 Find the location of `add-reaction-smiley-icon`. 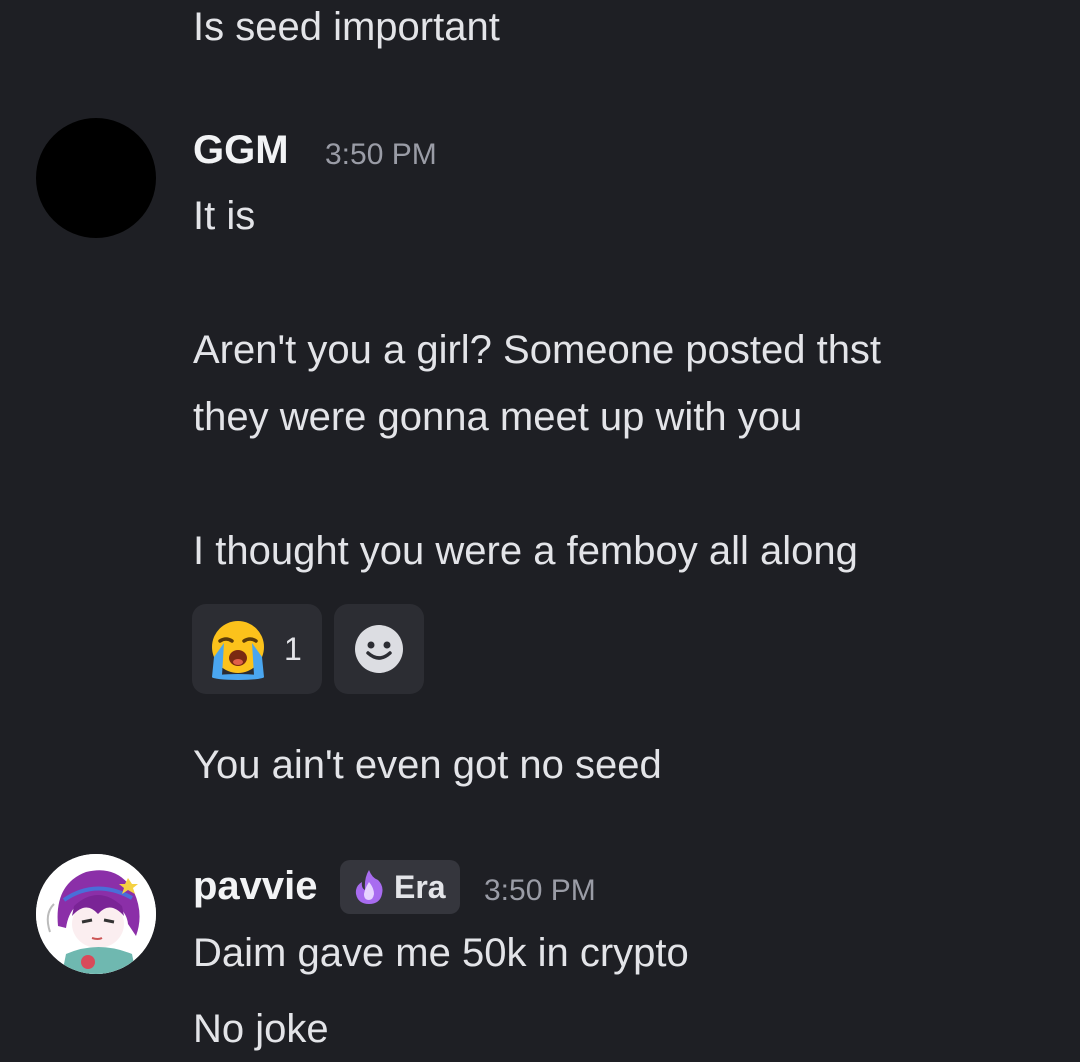

add-reaction-smiley-icon is located at coordinates (379, 649).